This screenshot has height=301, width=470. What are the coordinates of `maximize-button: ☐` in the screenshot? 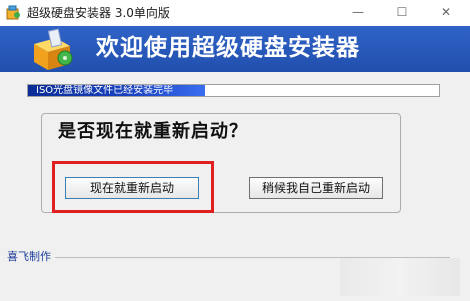 It's located at (402, 13).